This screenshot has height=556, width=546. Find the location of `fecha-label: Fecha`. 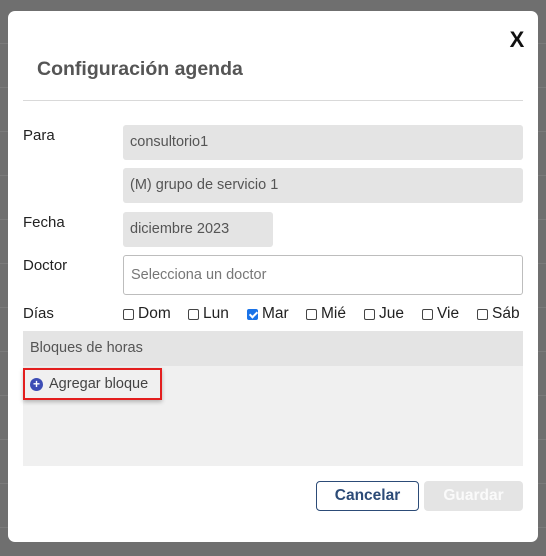

fecha-label: Fecha is located at coordinates (44, 222).